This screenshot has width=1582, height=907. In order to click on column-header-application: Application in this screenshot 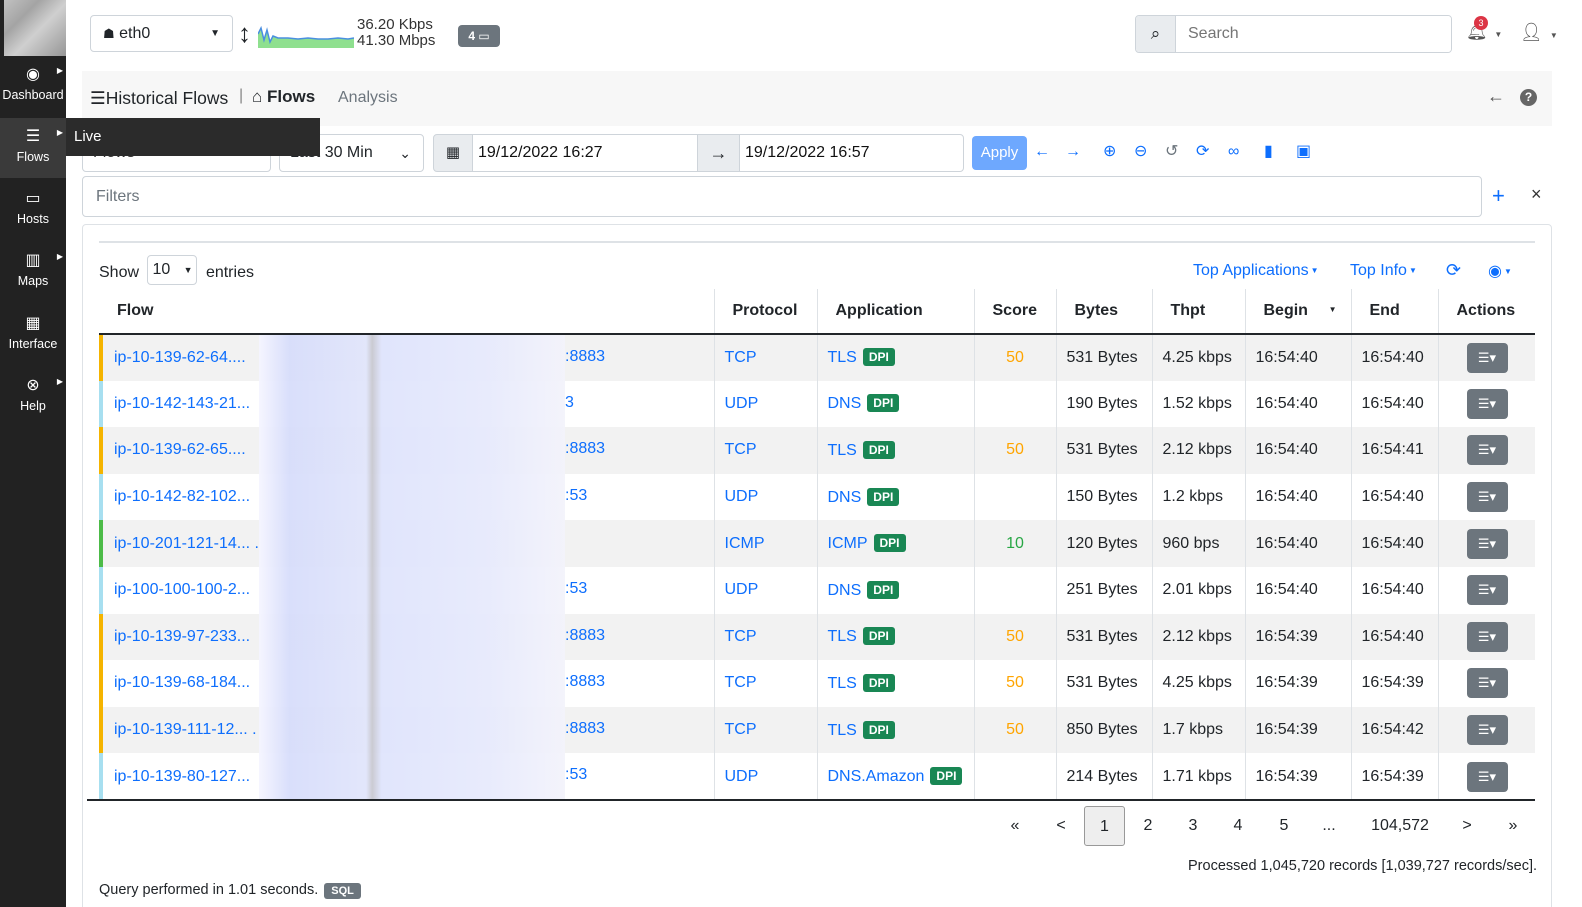, I will do `click(896, 312)`.